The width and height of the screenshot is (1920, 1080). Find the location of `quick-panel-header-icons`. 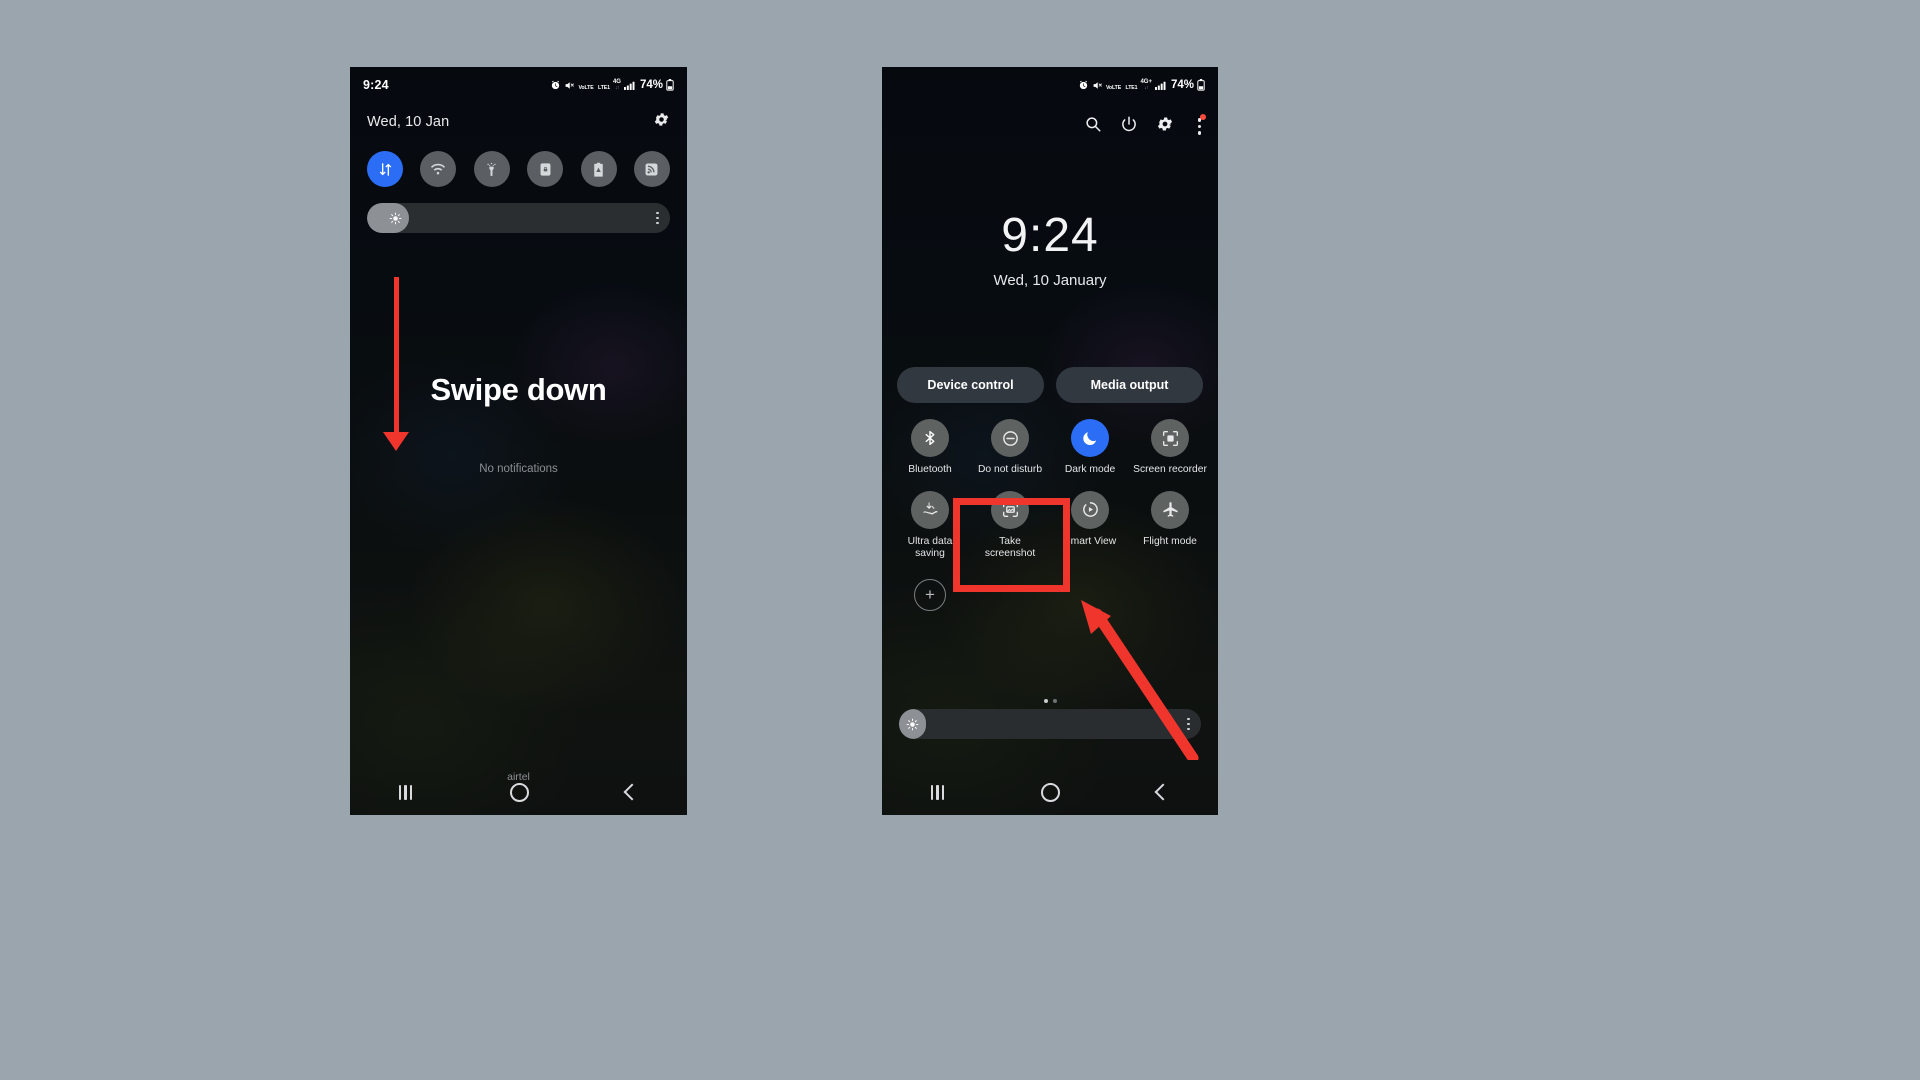

quick-panel-header-icons is located at coordinates (1145, 126).